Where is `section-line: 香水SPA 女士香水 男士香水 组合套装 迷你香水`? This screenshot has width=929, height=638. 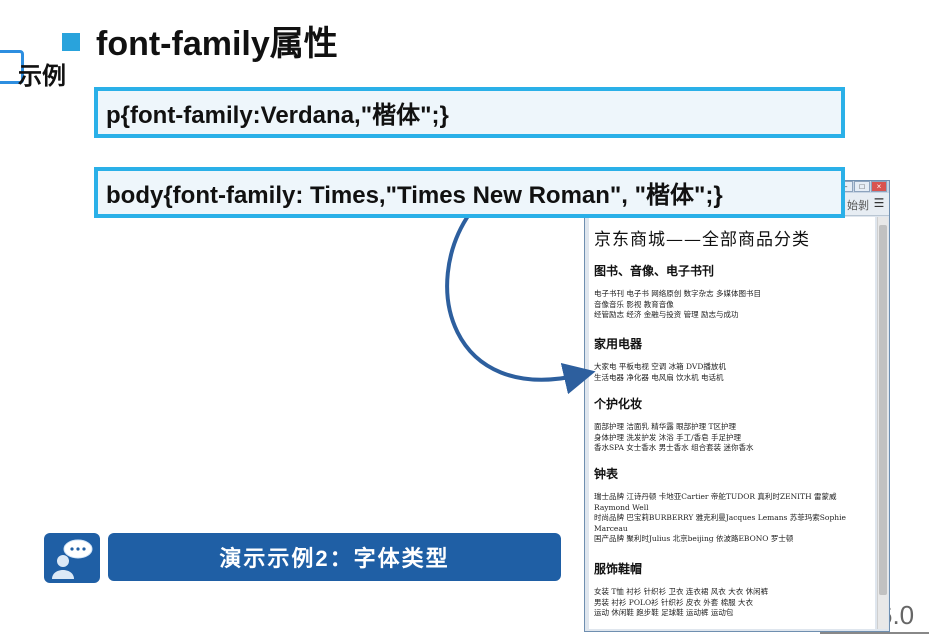
section-line: 香水SPA 女士香水 男士香水 组合套装 迷你香水 is located at coordinates (674, 447).